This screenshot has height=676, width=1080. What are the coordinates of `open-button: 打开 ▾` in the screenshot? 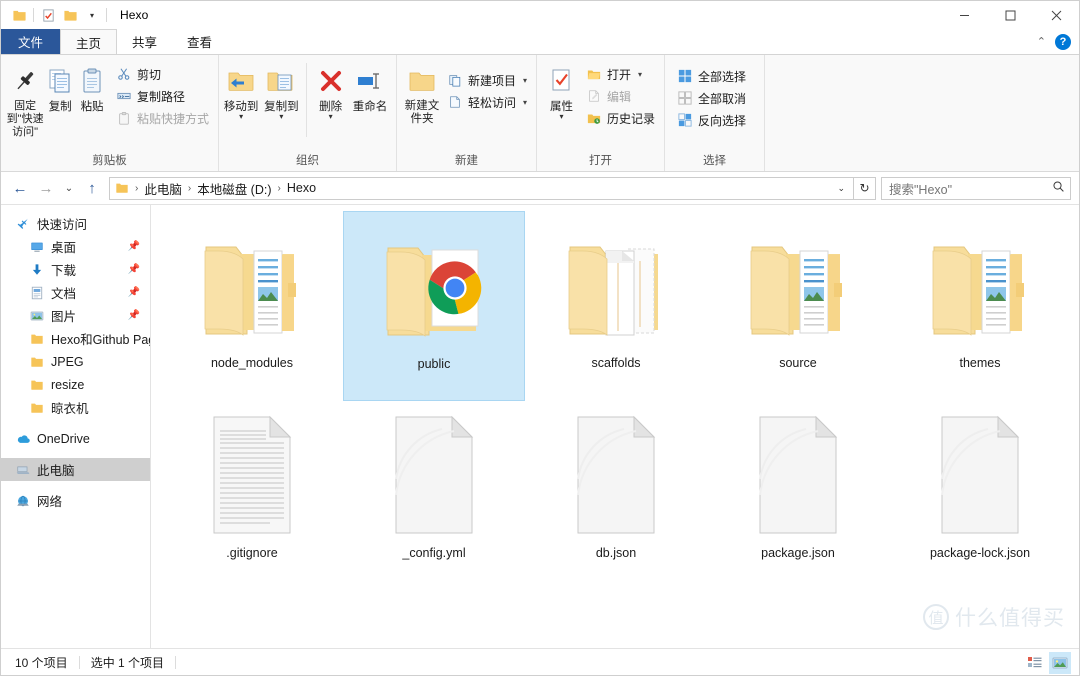 It's located at (620, 74).